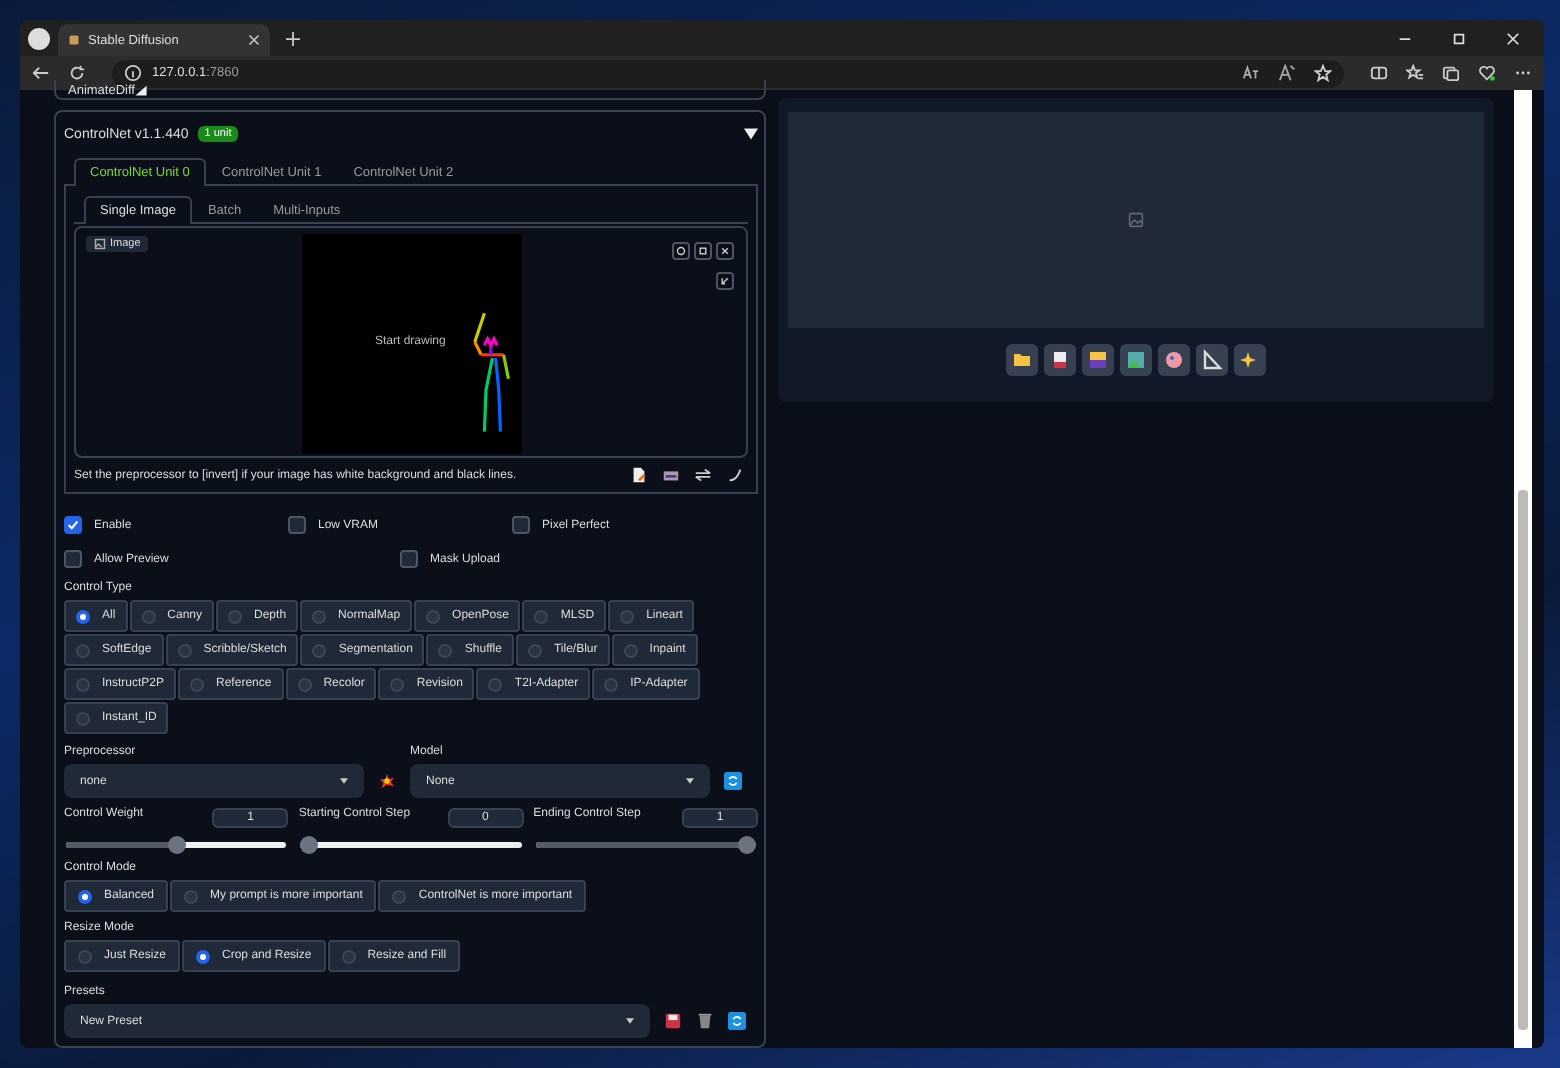 The height and width of the screenshot is (1068, 1560). I want to click on folder-icon, so click(1022, 360).